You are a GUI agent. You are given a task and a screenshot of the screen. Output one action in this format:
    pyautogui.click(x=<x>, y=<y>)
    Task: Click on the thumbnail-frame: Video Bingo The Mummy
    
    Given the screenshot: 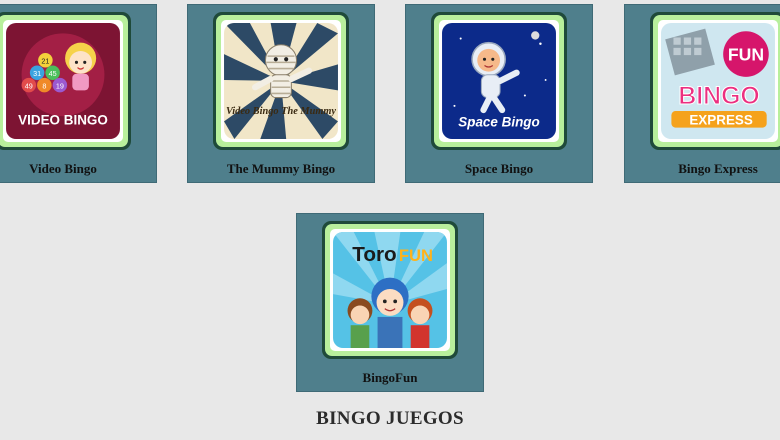 What is the action you would take?
    pyautogui.click(x=281, y=81)
    